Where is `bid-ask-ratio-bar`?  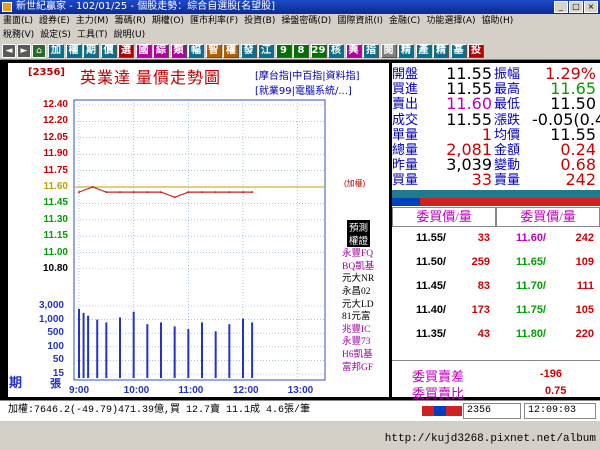
bid-ask-ratio-bar is located at coordinates (496, 202).